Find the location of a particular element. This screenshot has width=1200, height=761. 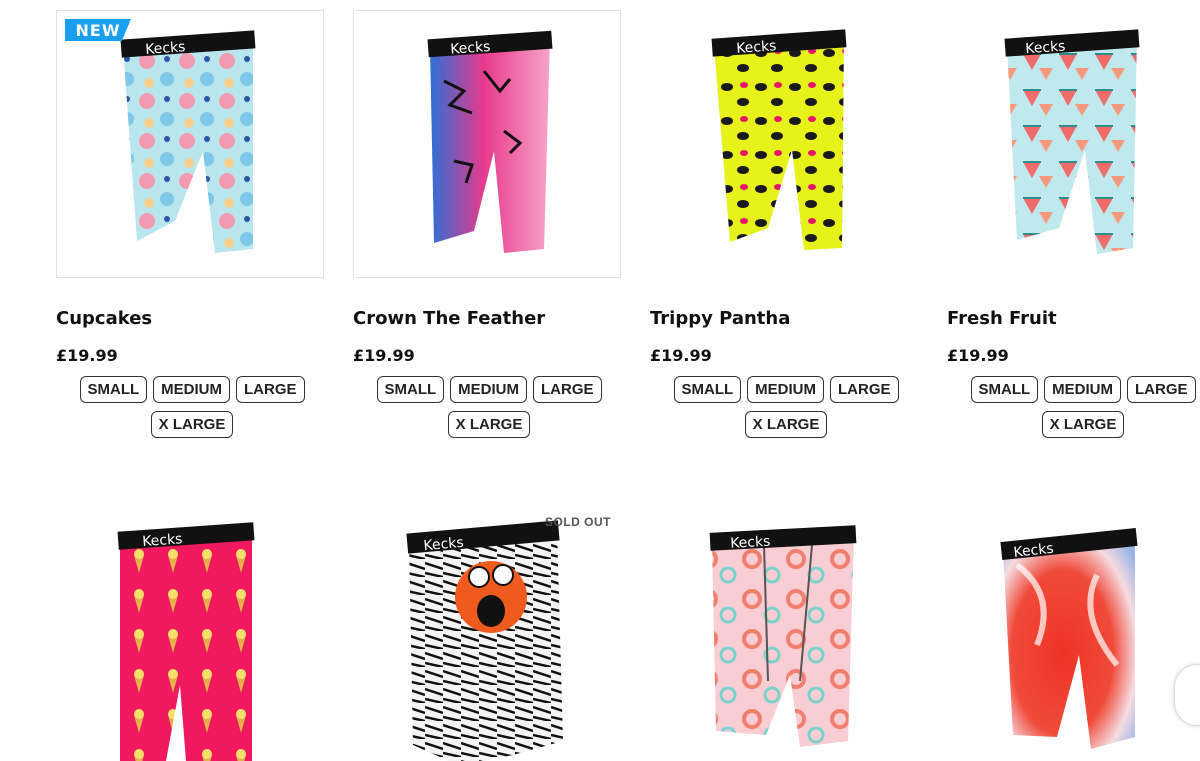

product-title: Fresh Fruit is located at coordinates (1002, 318).